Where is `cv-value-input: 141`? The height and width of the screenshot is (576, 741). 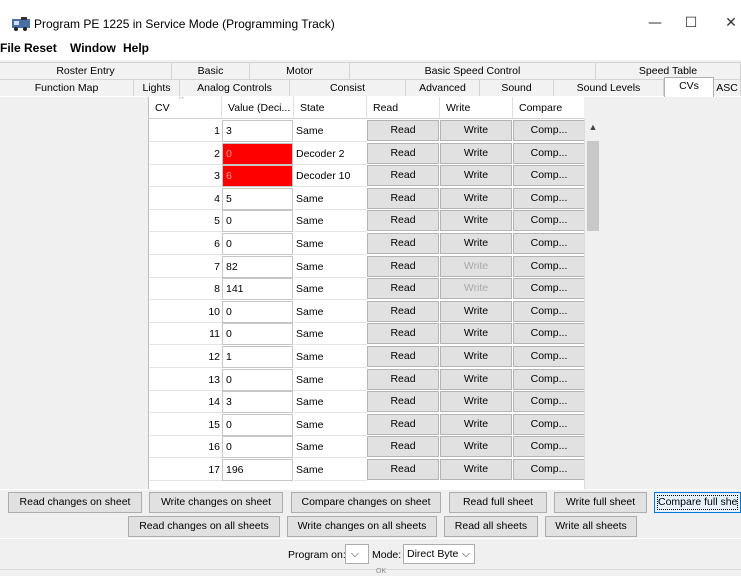
cv-value-input: 141 is located at coordinates (257, 289).